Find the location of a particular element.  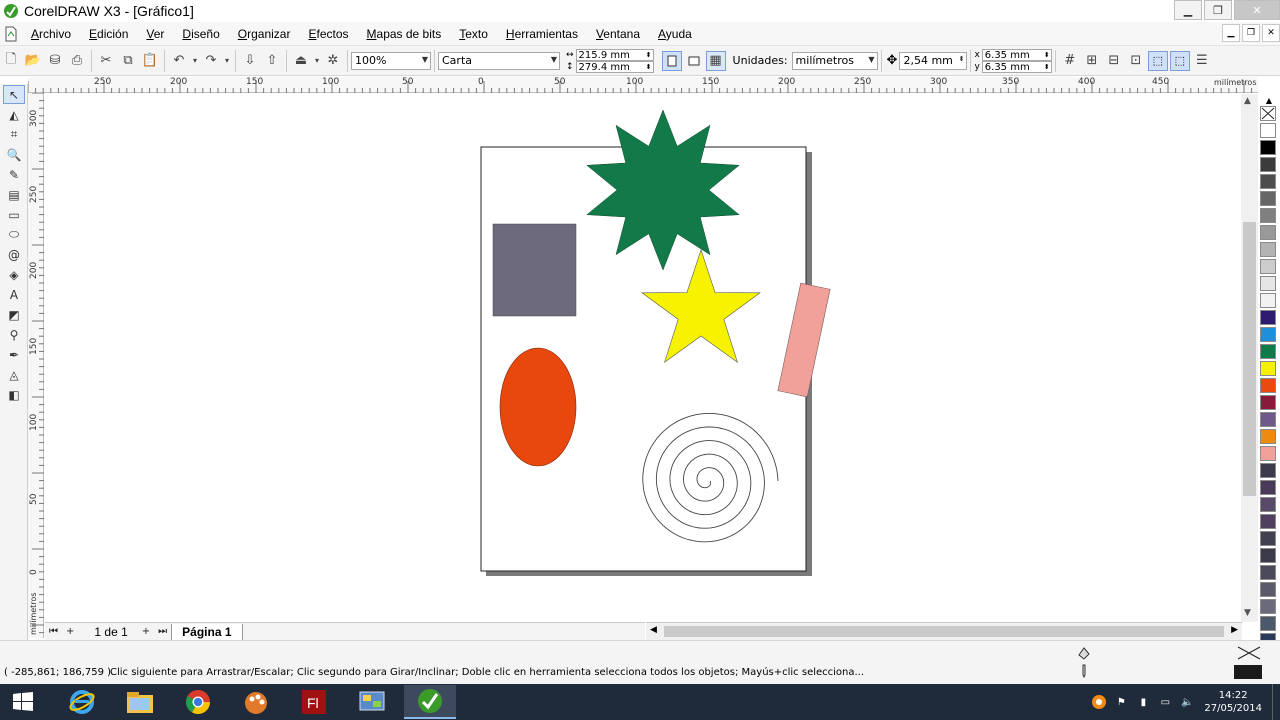

export-icon: ⇧ is located at coordinates (272, 61).